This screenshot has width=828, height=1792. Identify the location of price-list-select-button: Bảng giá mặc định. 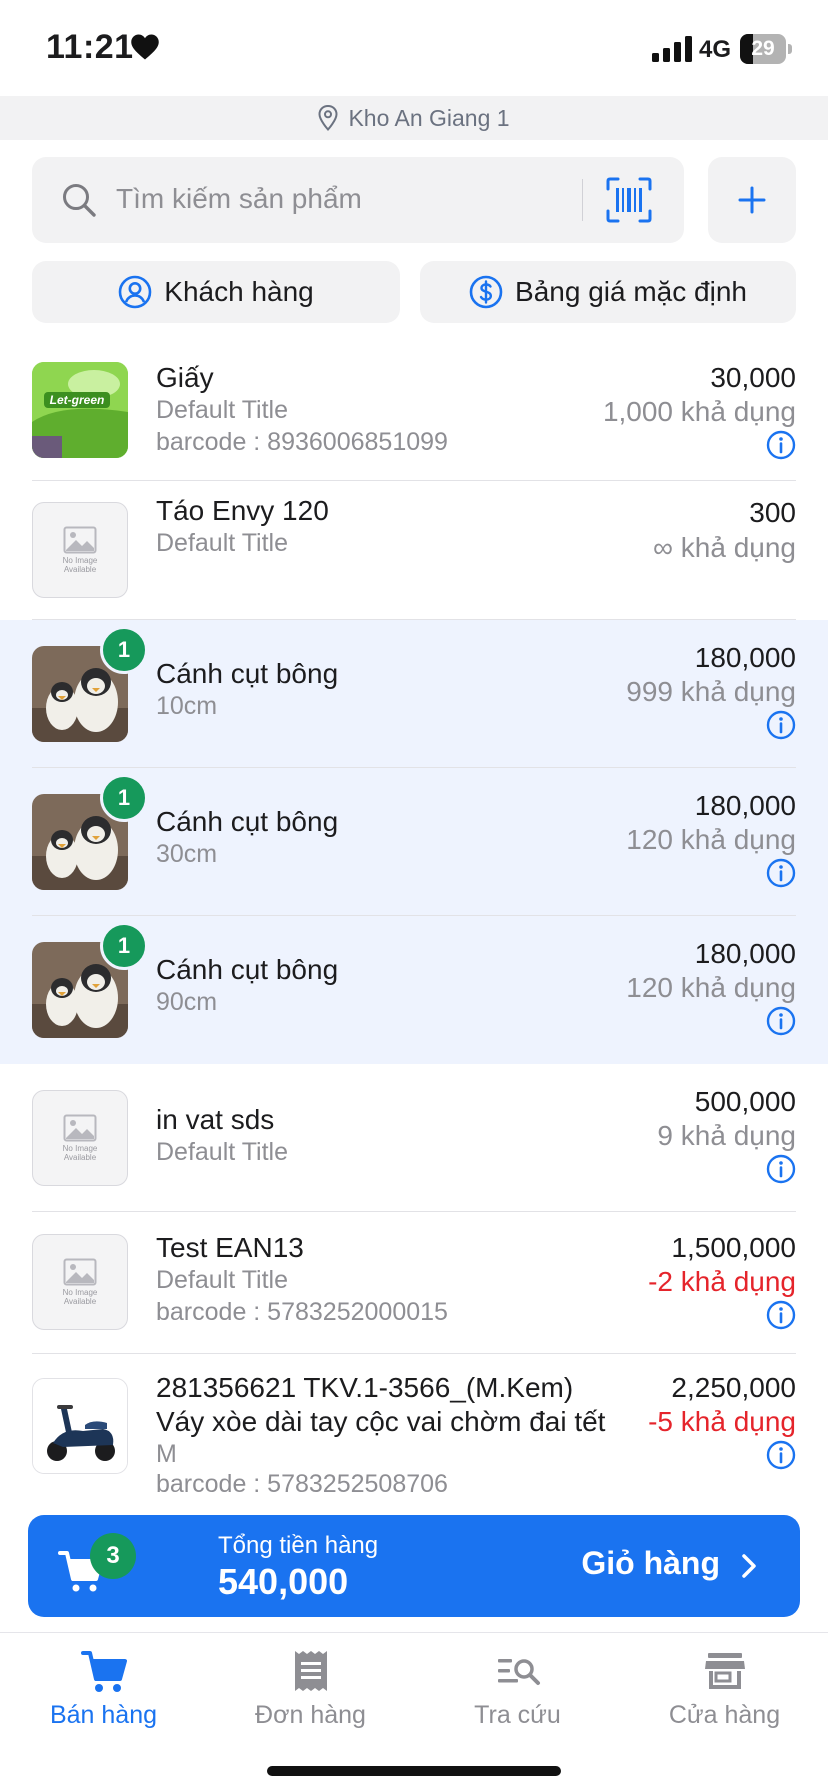
(608, 292).